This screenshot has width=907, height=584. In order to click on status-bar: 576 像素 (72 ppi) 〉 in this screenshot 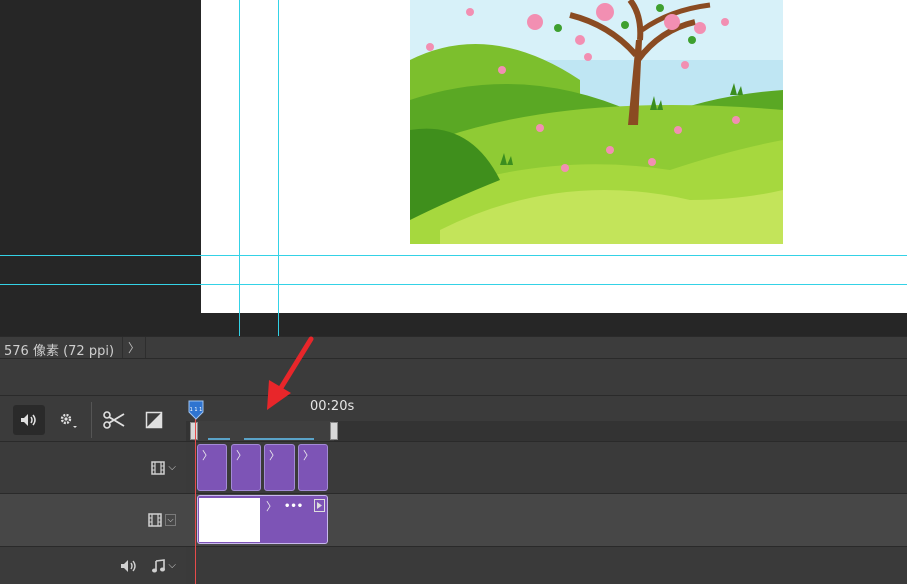, I will do `click(453, 347)`.